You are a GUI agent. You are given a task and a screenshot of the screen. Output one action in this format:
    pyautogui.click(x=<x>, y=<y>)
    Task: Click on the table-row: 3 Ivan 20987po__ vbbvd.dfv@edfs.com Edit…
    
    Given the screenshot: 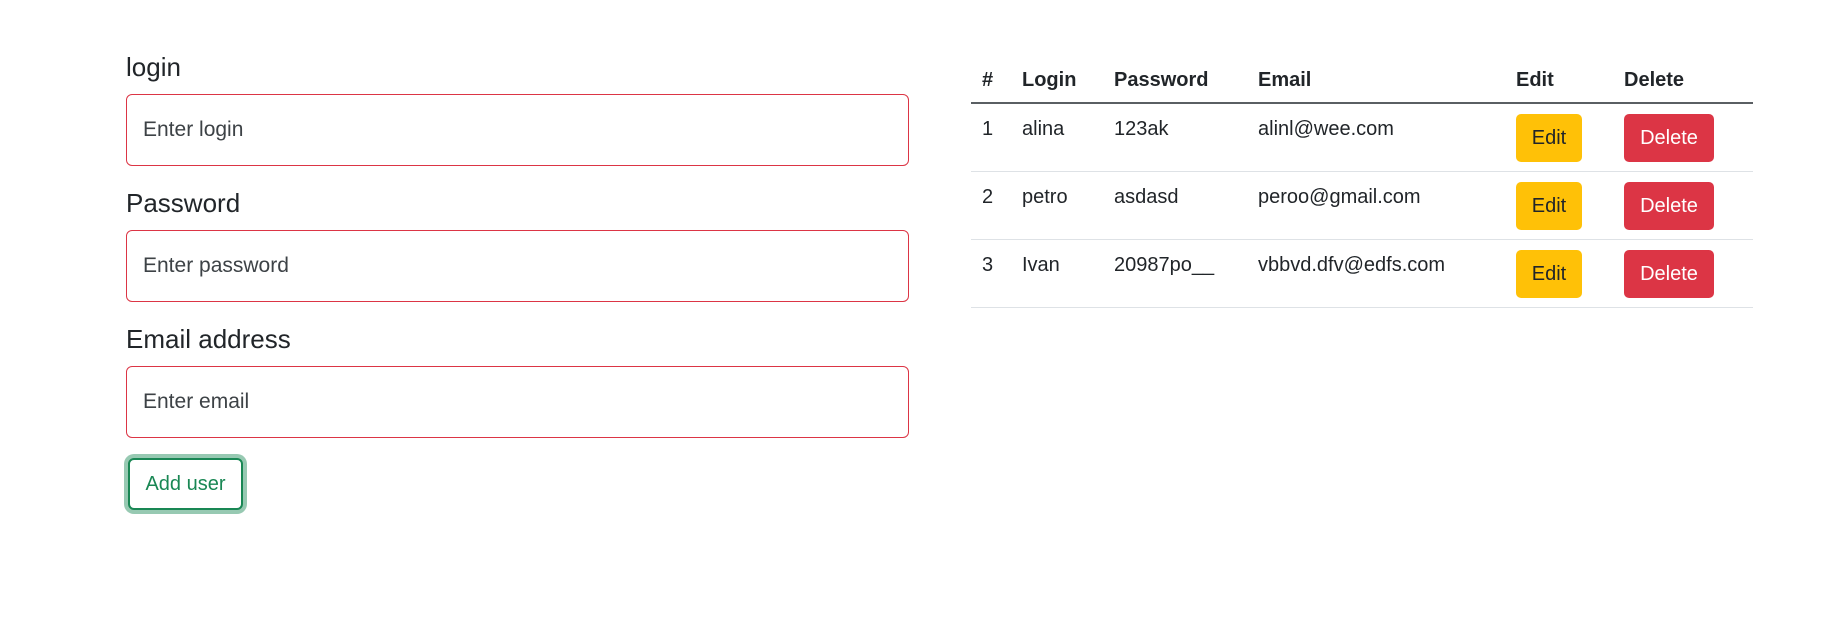 What is the action you would take?
    pyautogui.click(x=1362, y=273)
    